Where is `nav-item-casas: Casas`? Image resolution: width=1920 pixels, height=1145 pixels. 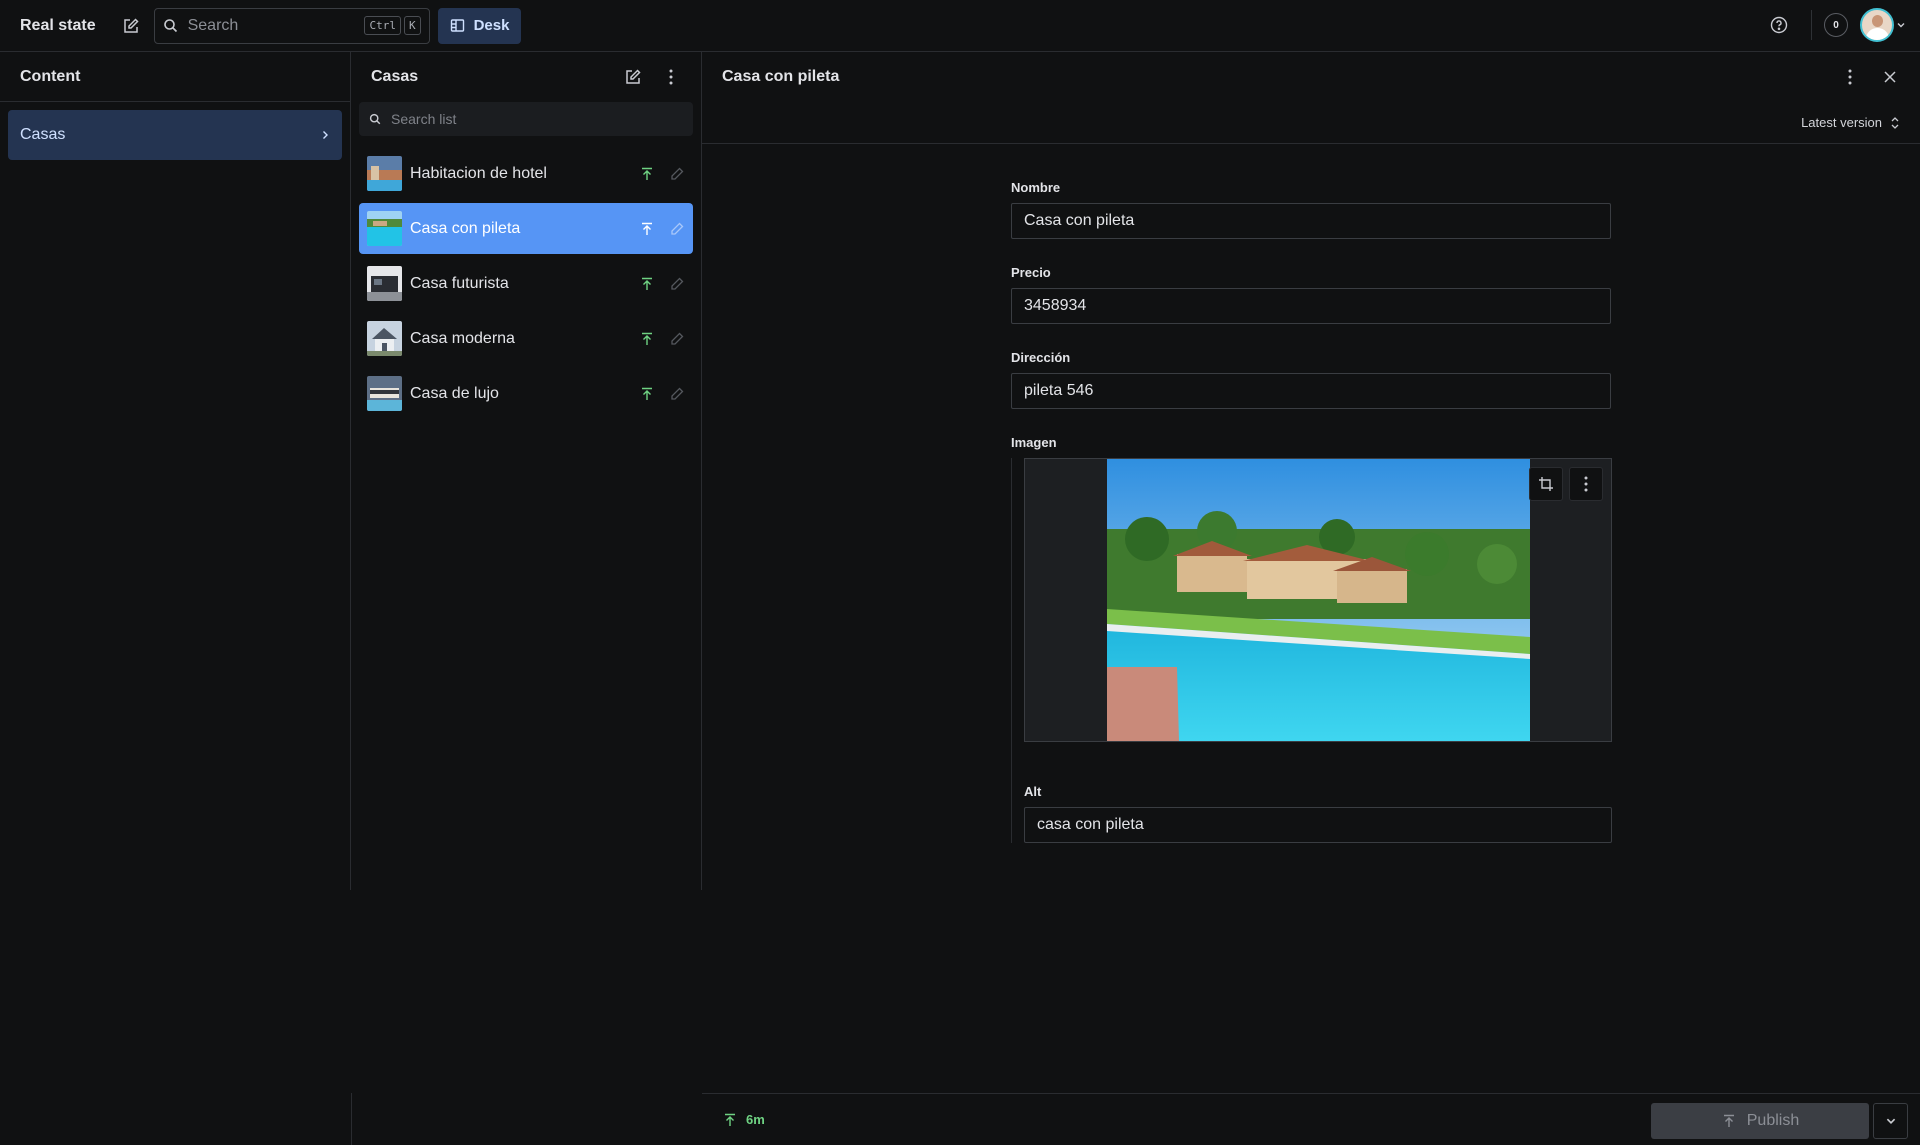 nav-item-casas: Casas is located at coordinates (175, 135).